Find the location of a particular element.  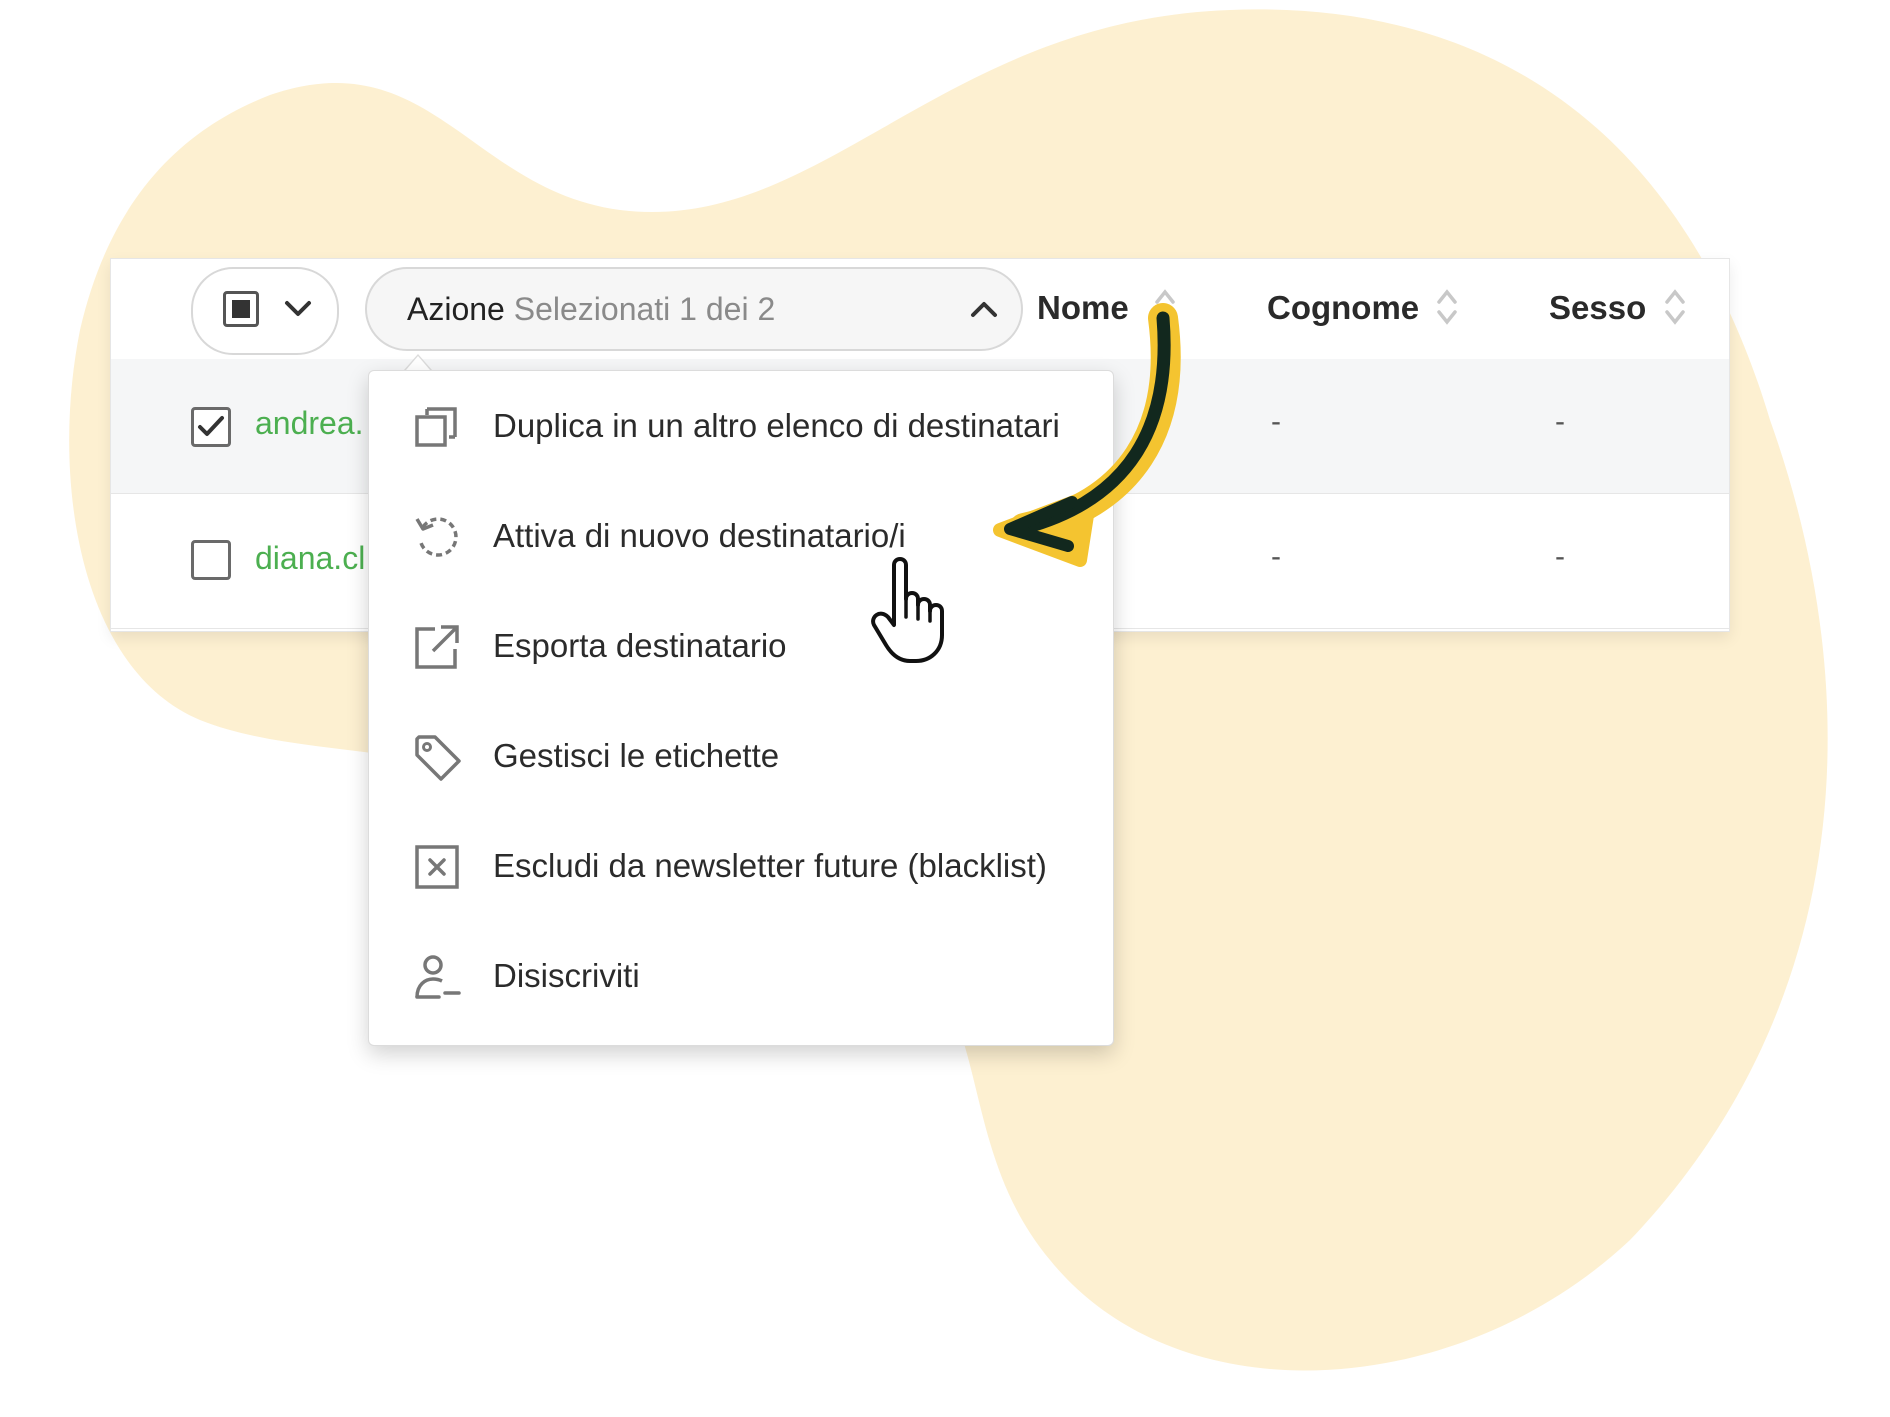

menu-item-label: Attiva di nuovo destinatario/i is located at coordinates (699, 535).